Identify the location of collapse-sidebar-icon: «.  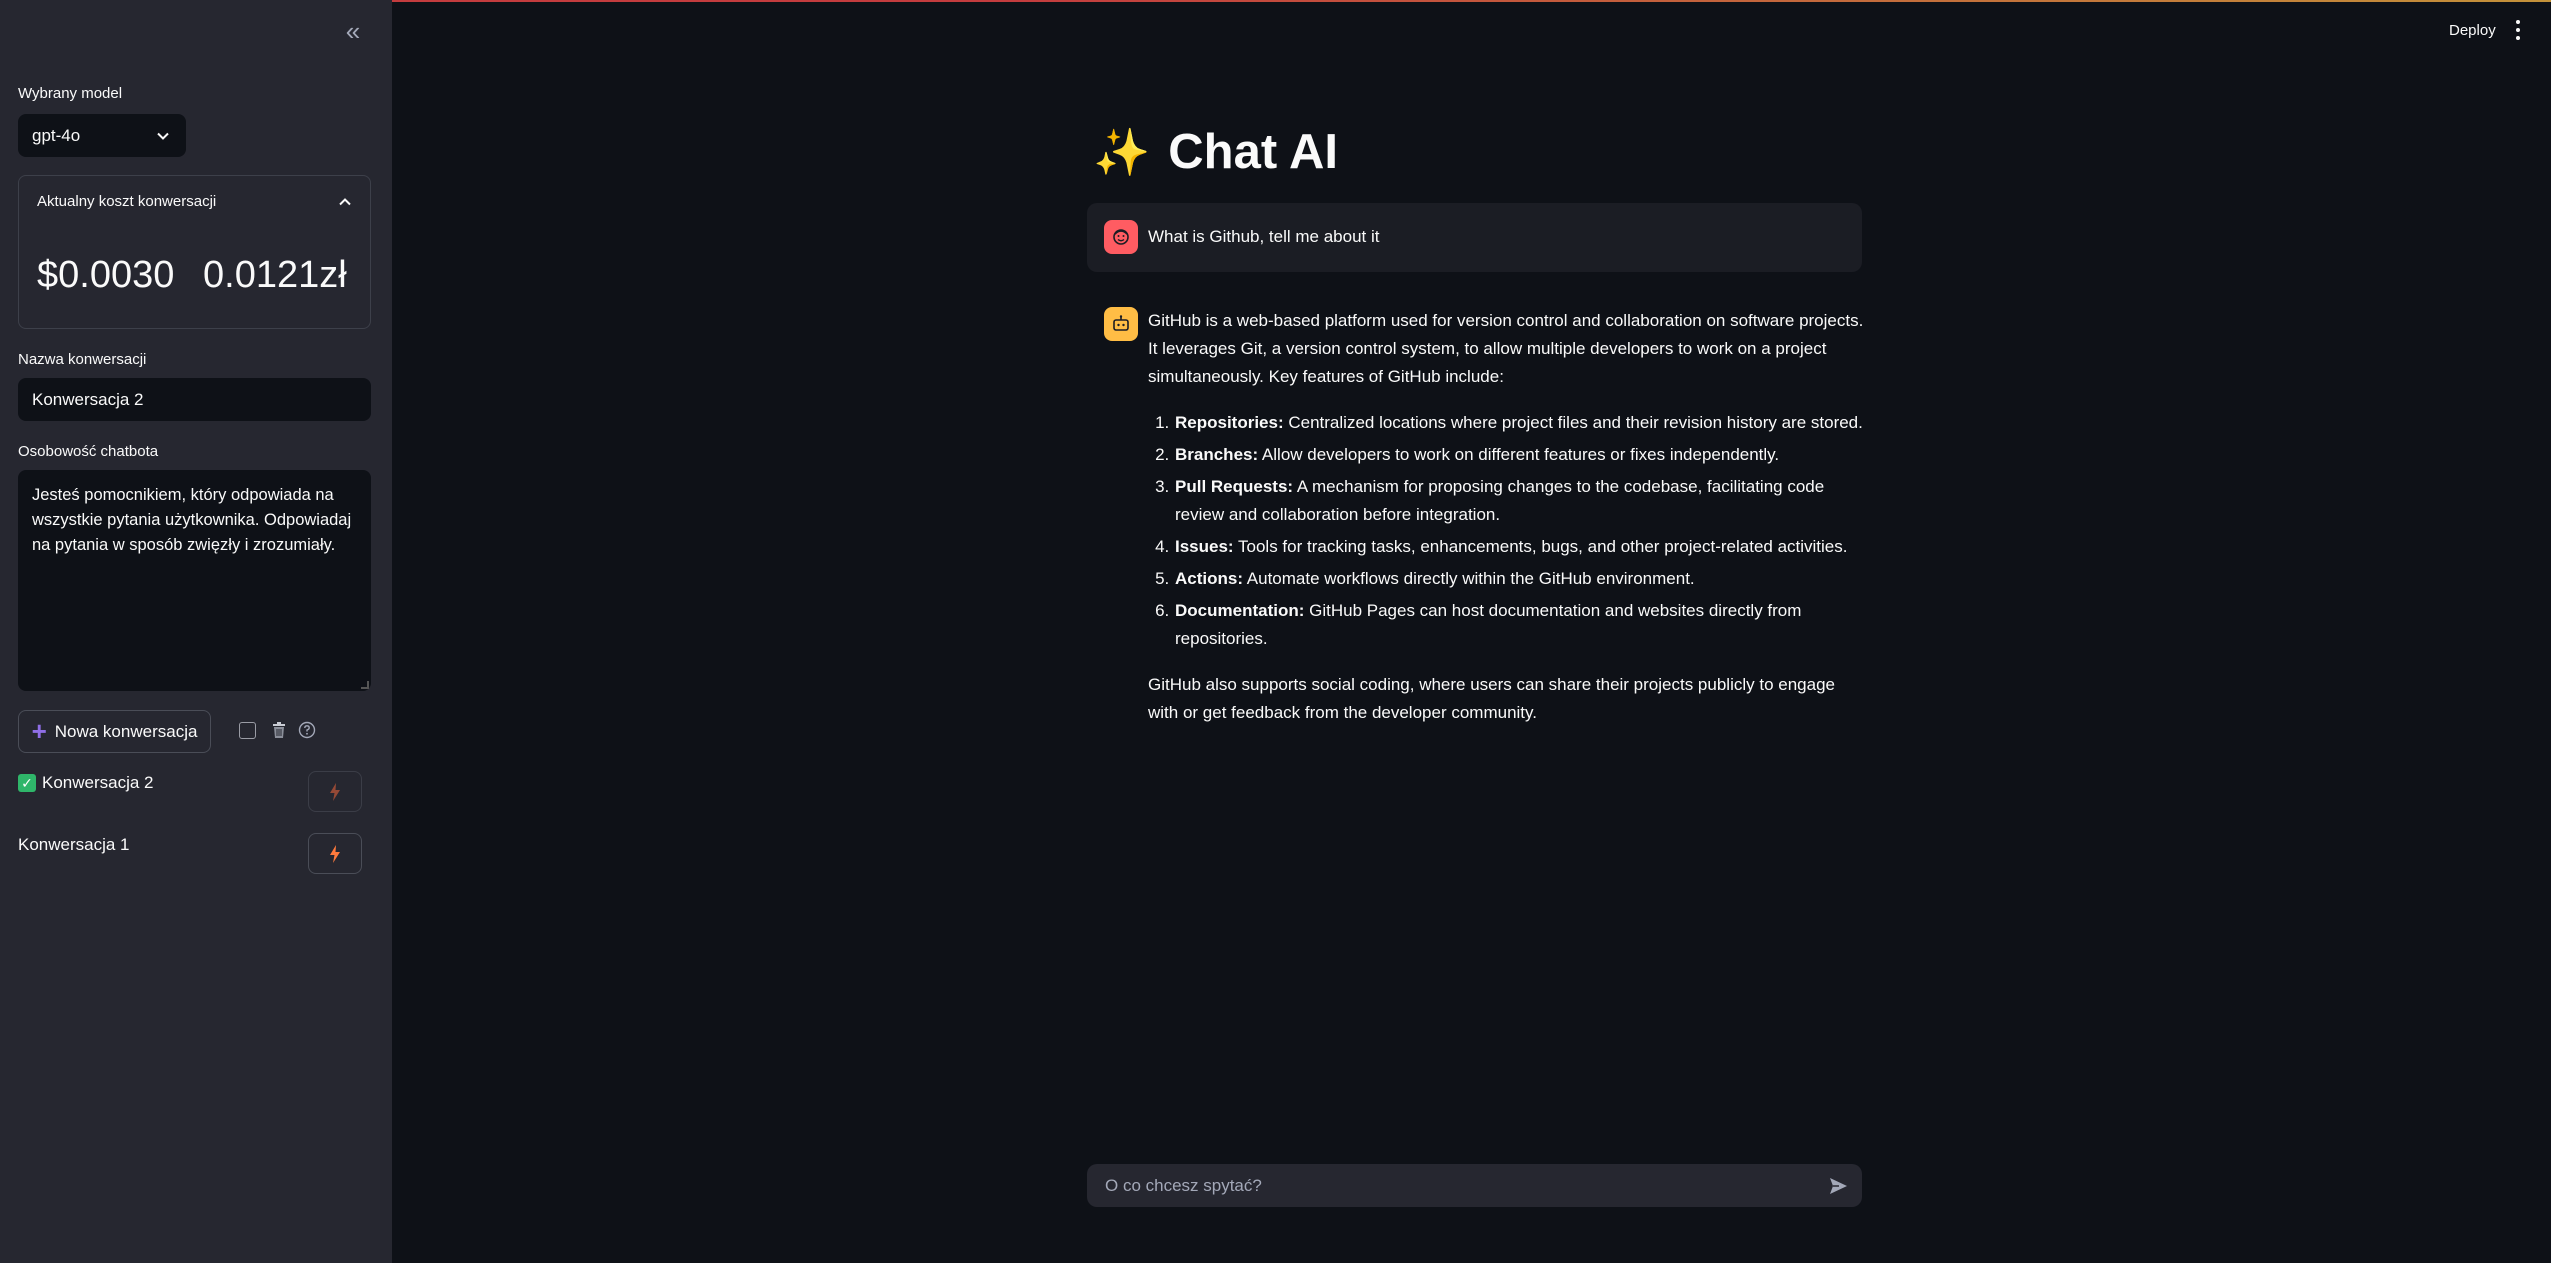
(353, 31).